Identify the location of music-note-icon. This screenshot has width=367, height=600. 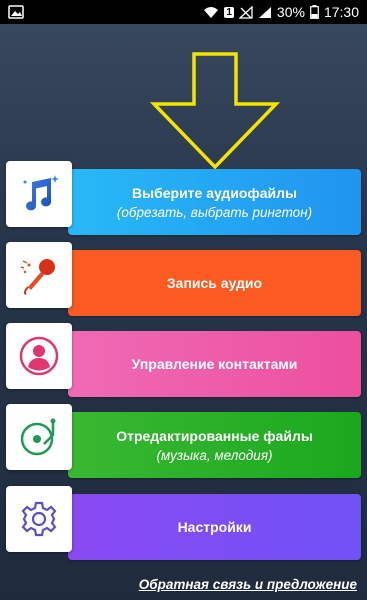
(41, 193).